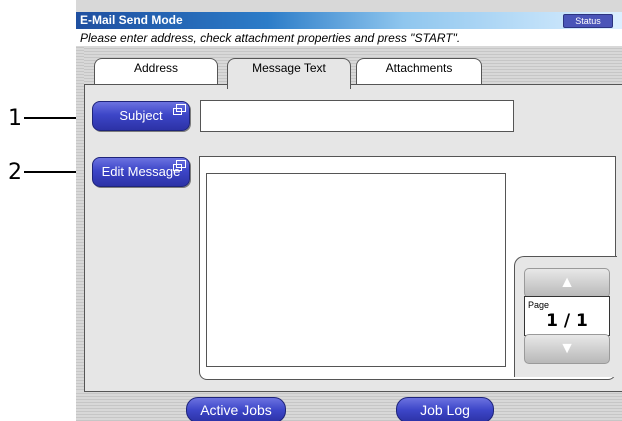  I want to click on double-chevron-up-icon: ▲, so click(567, 282).